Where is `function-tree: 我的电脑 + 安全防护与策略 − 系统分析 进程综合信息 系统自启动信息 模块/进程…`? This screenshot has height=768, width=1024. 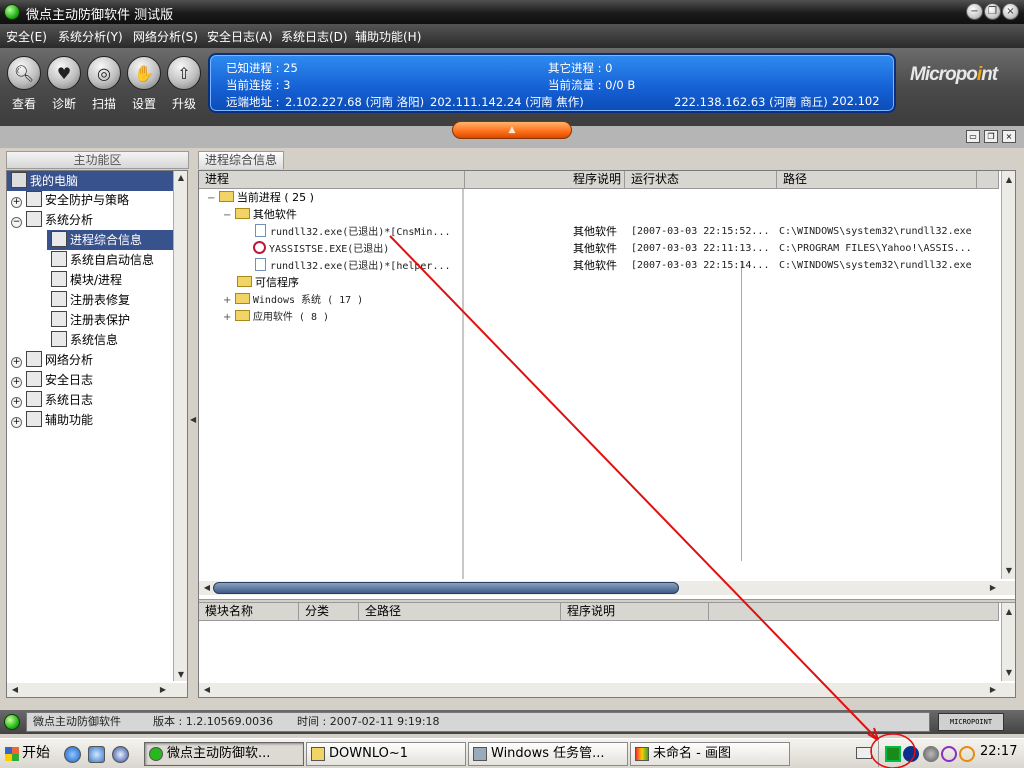
function-tree: 我的电脑 + 安全防护与策略 − 系统分析 进程综合信息 系统自启动信息 模块/进程… is located at coordinates (97, 434).